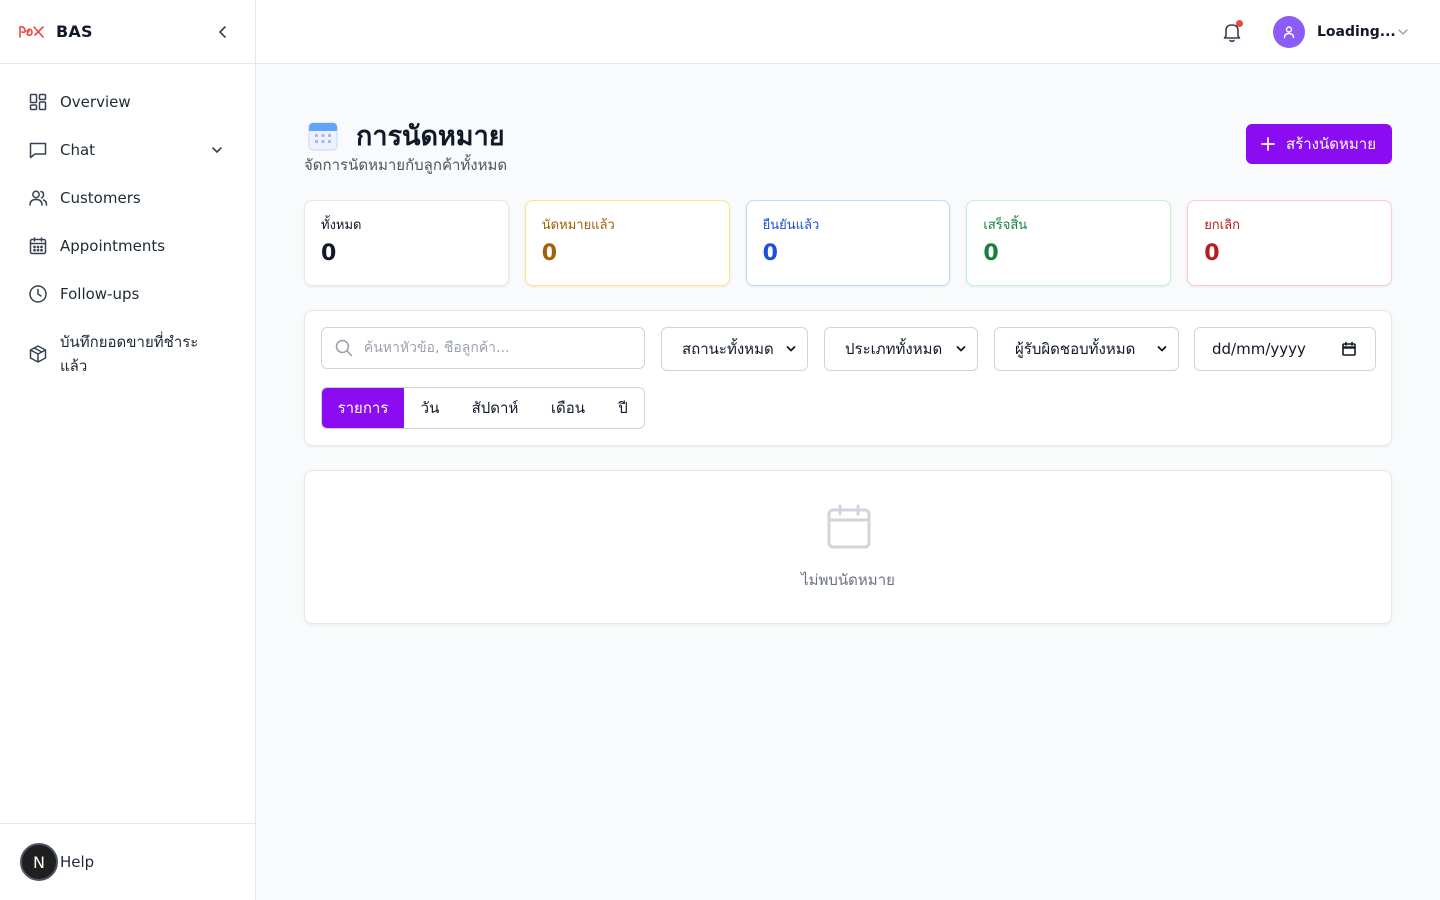  I want to click on dashboard-icon, so click(38, 102).